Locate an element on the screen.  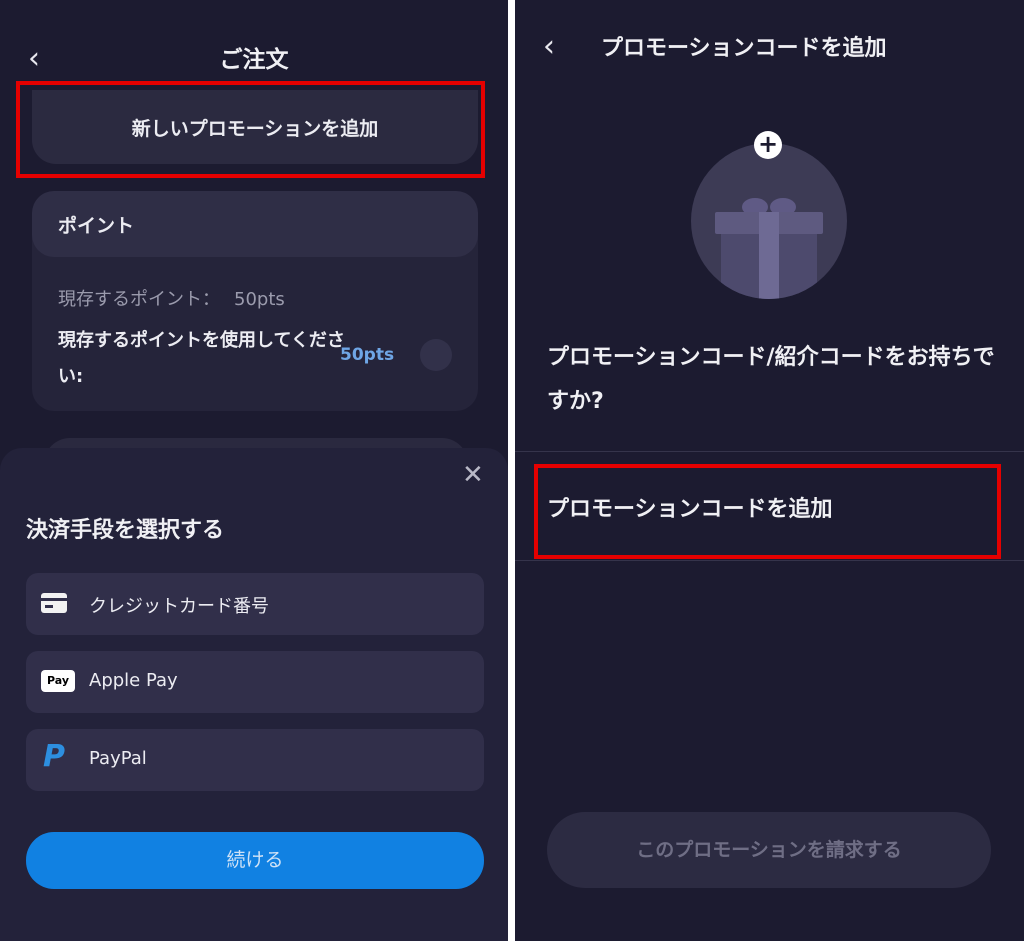
page-title: ご注文 is located at coordinates (254, 60).